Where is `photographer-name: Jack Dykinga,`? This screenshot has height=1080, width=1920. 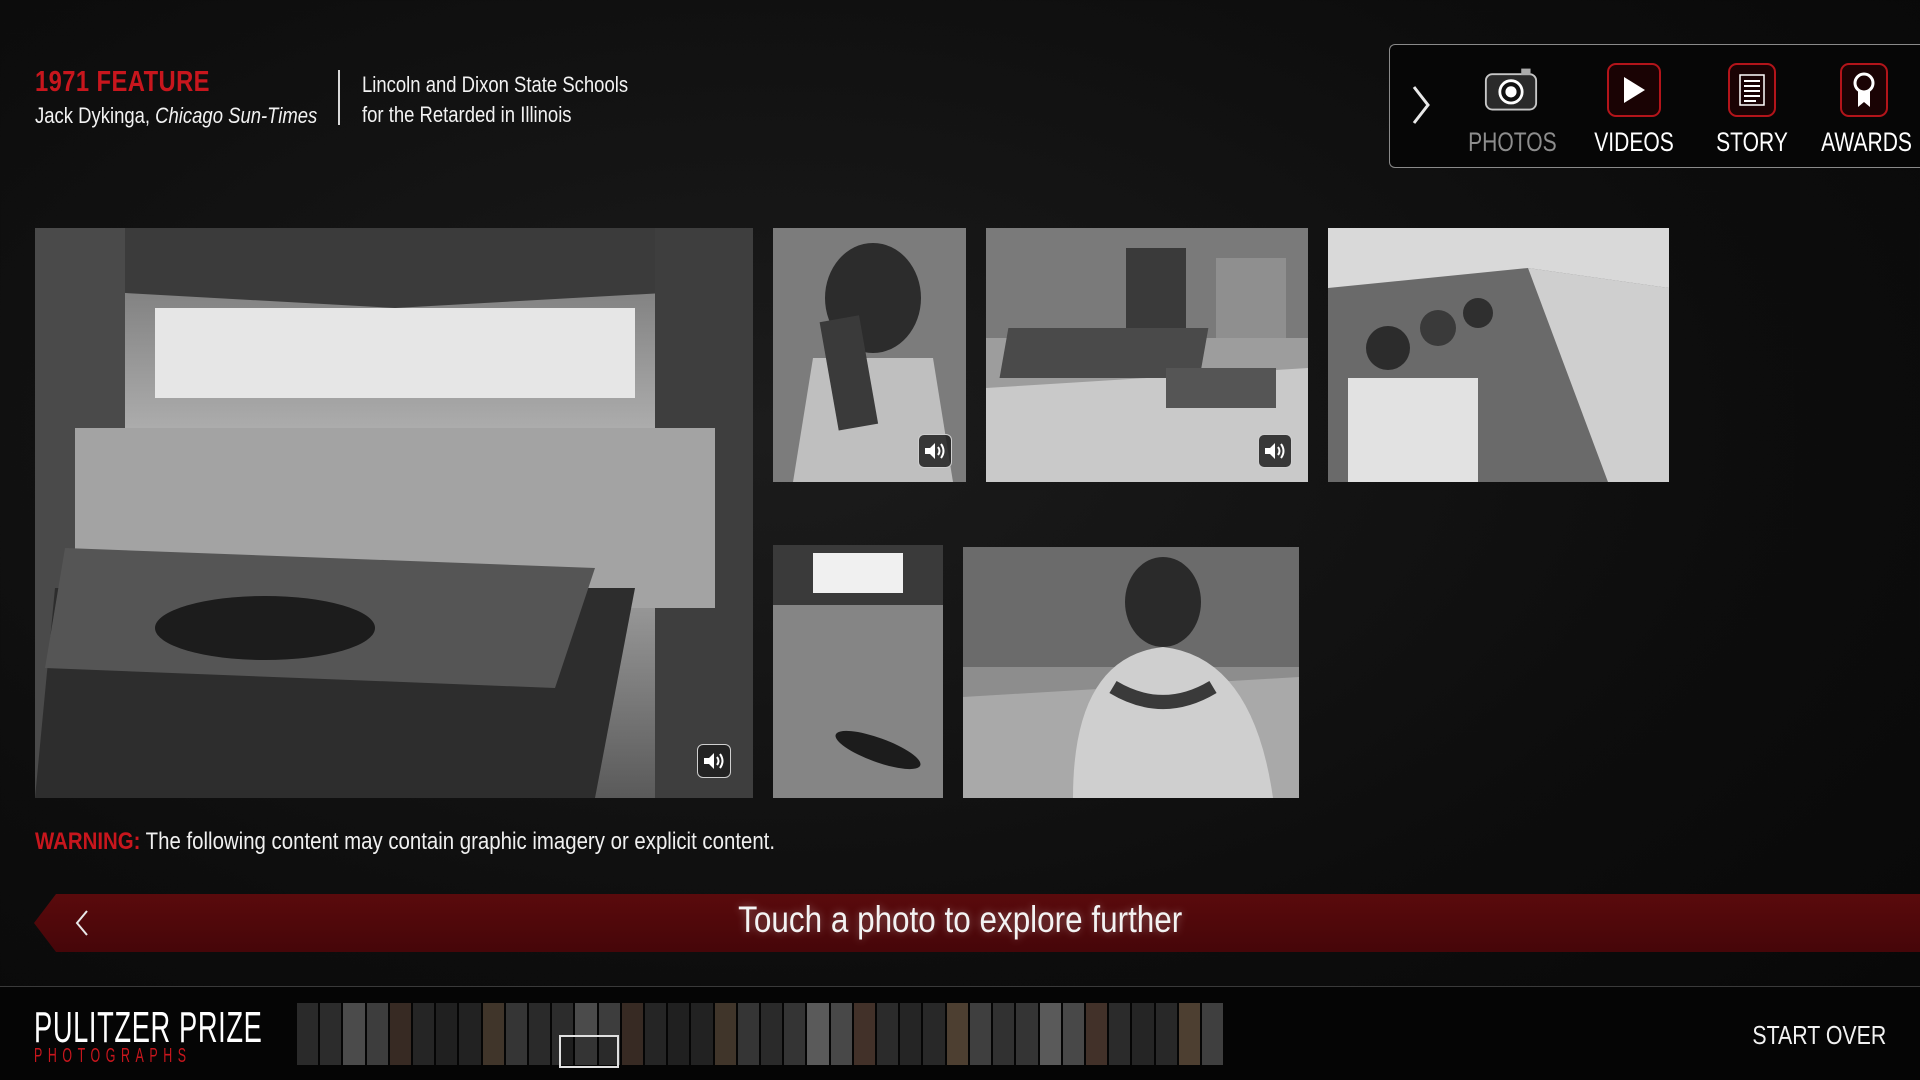 photographer-name: Jack Dykinga, is located at coordinates (93, 115).